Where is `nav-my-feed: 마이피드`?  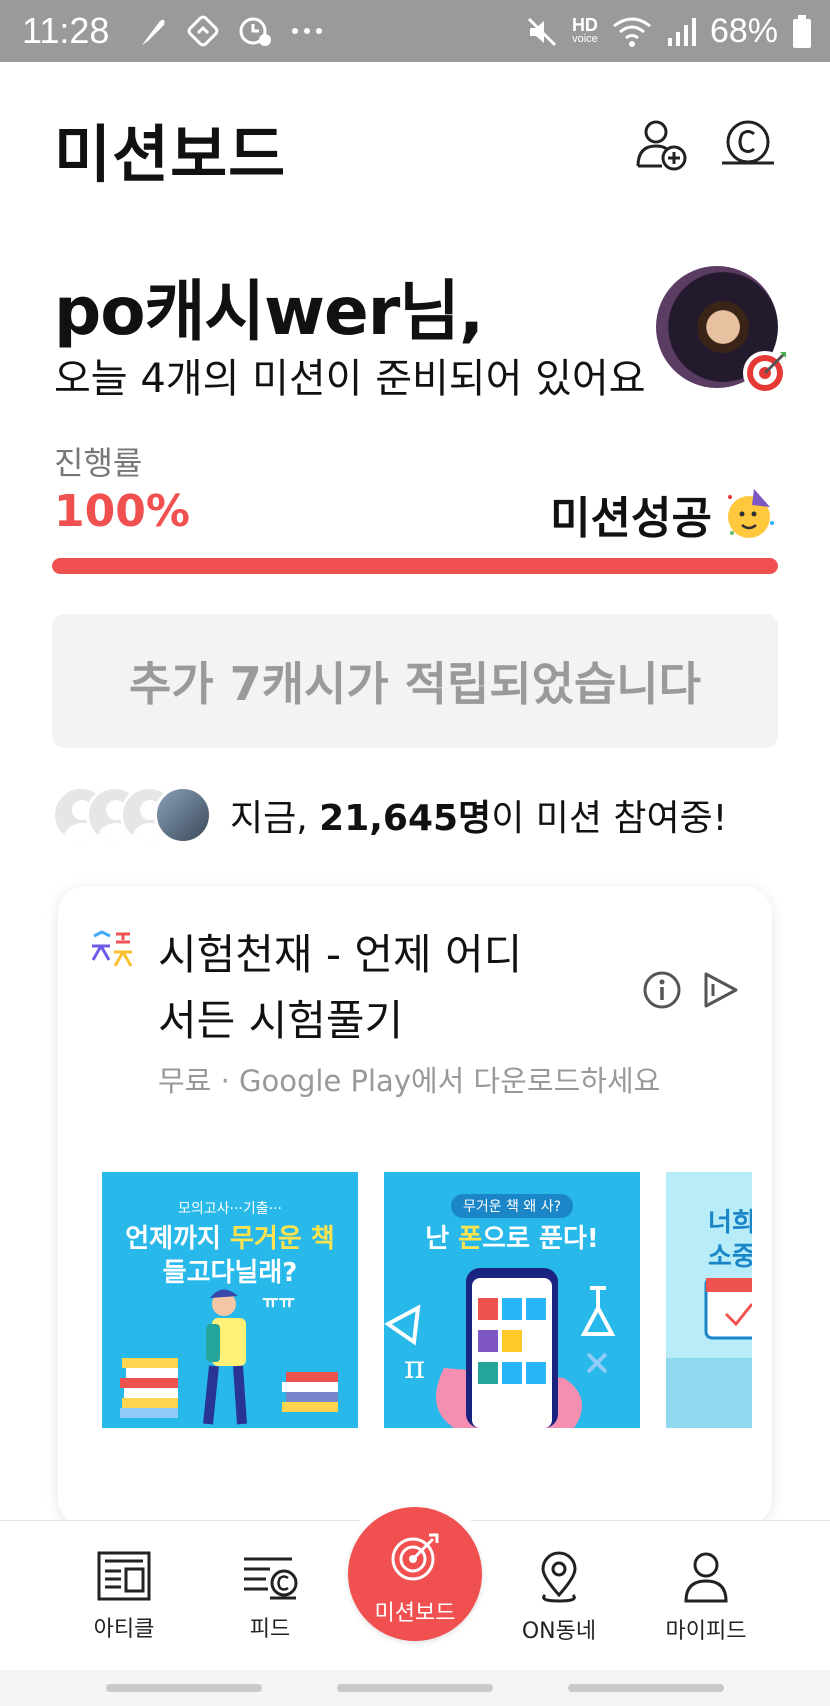
nav-my-feed: 마이피드 is located at coordinates (706, 1598).